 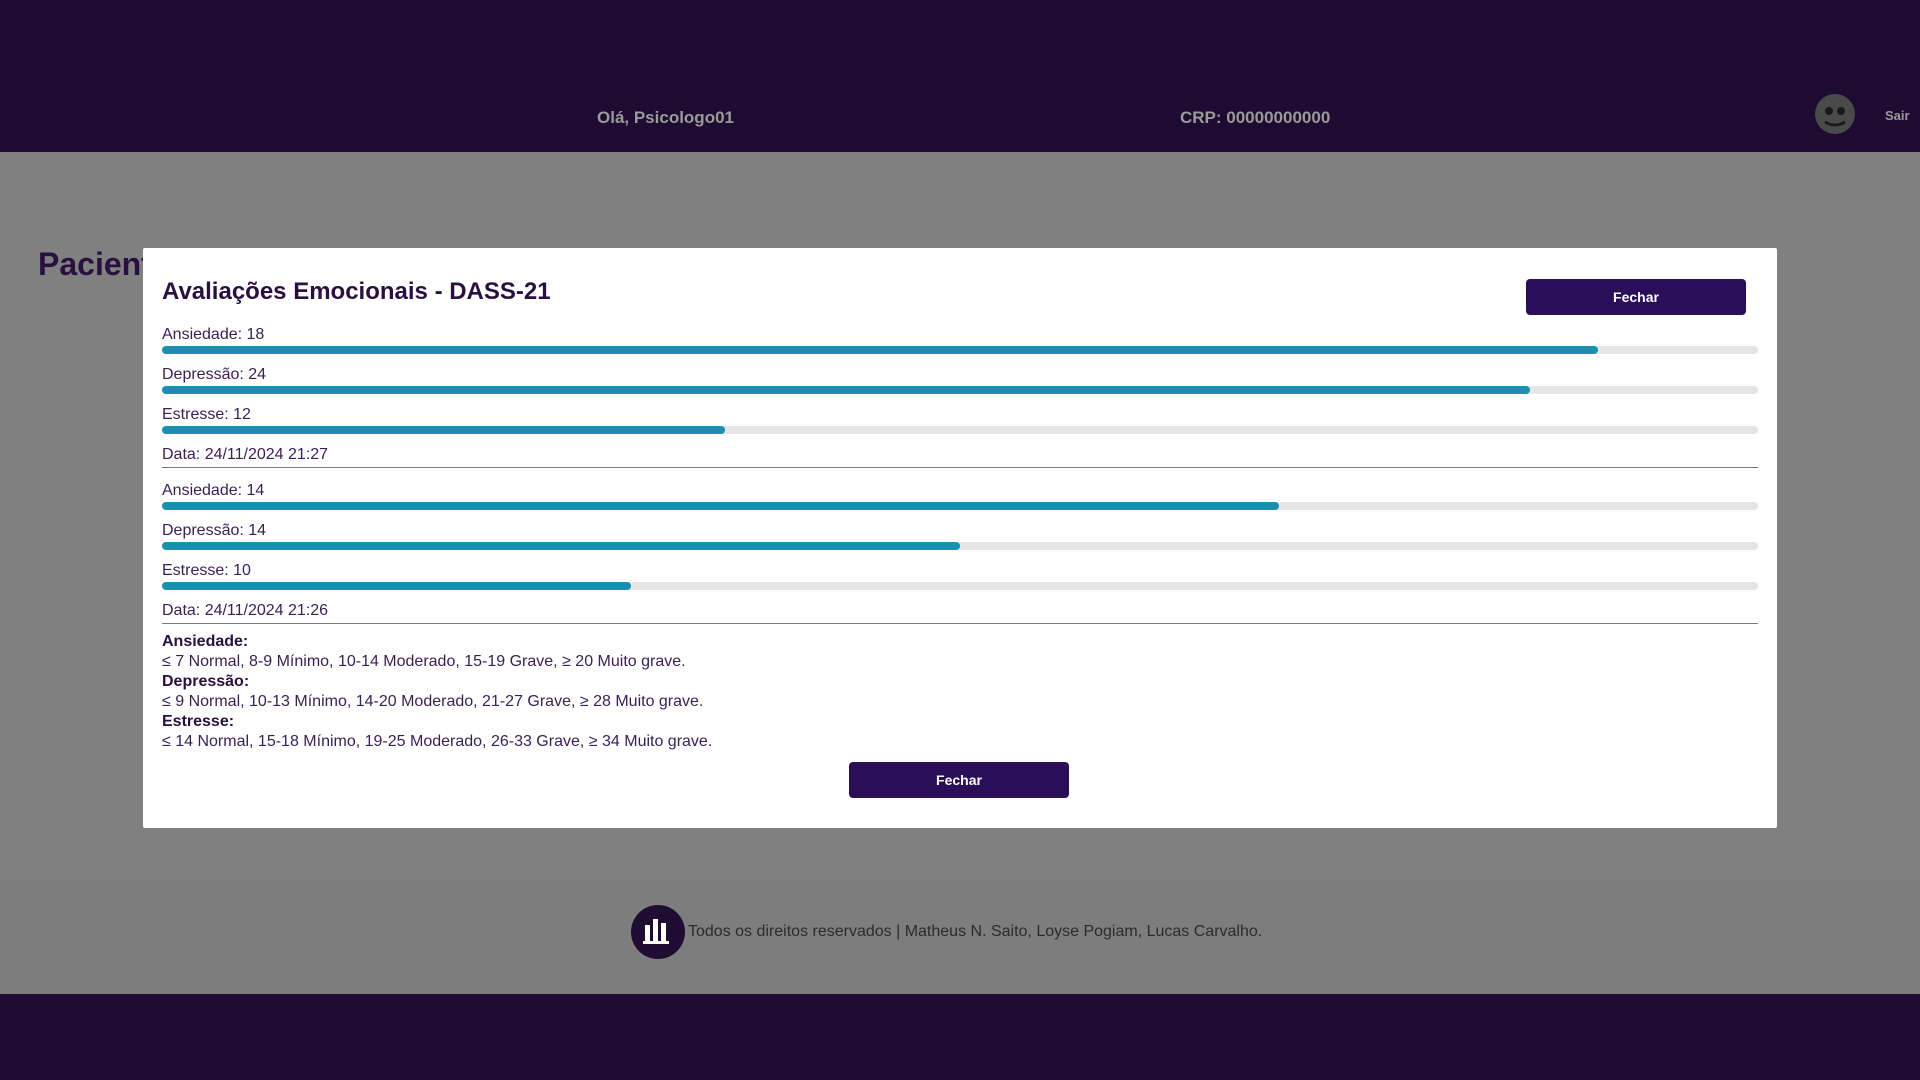 I want to click on metric-depressao: Depressão: 14, so click(x=960, y=542).